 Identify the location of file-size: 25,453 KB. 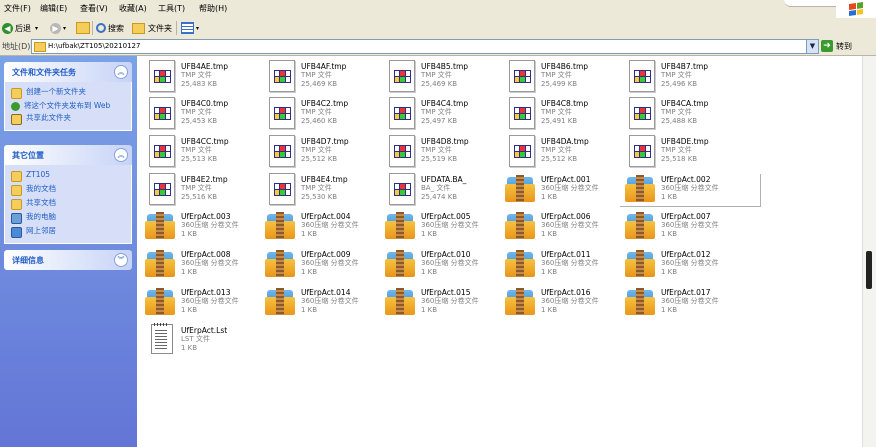
(199, 121).